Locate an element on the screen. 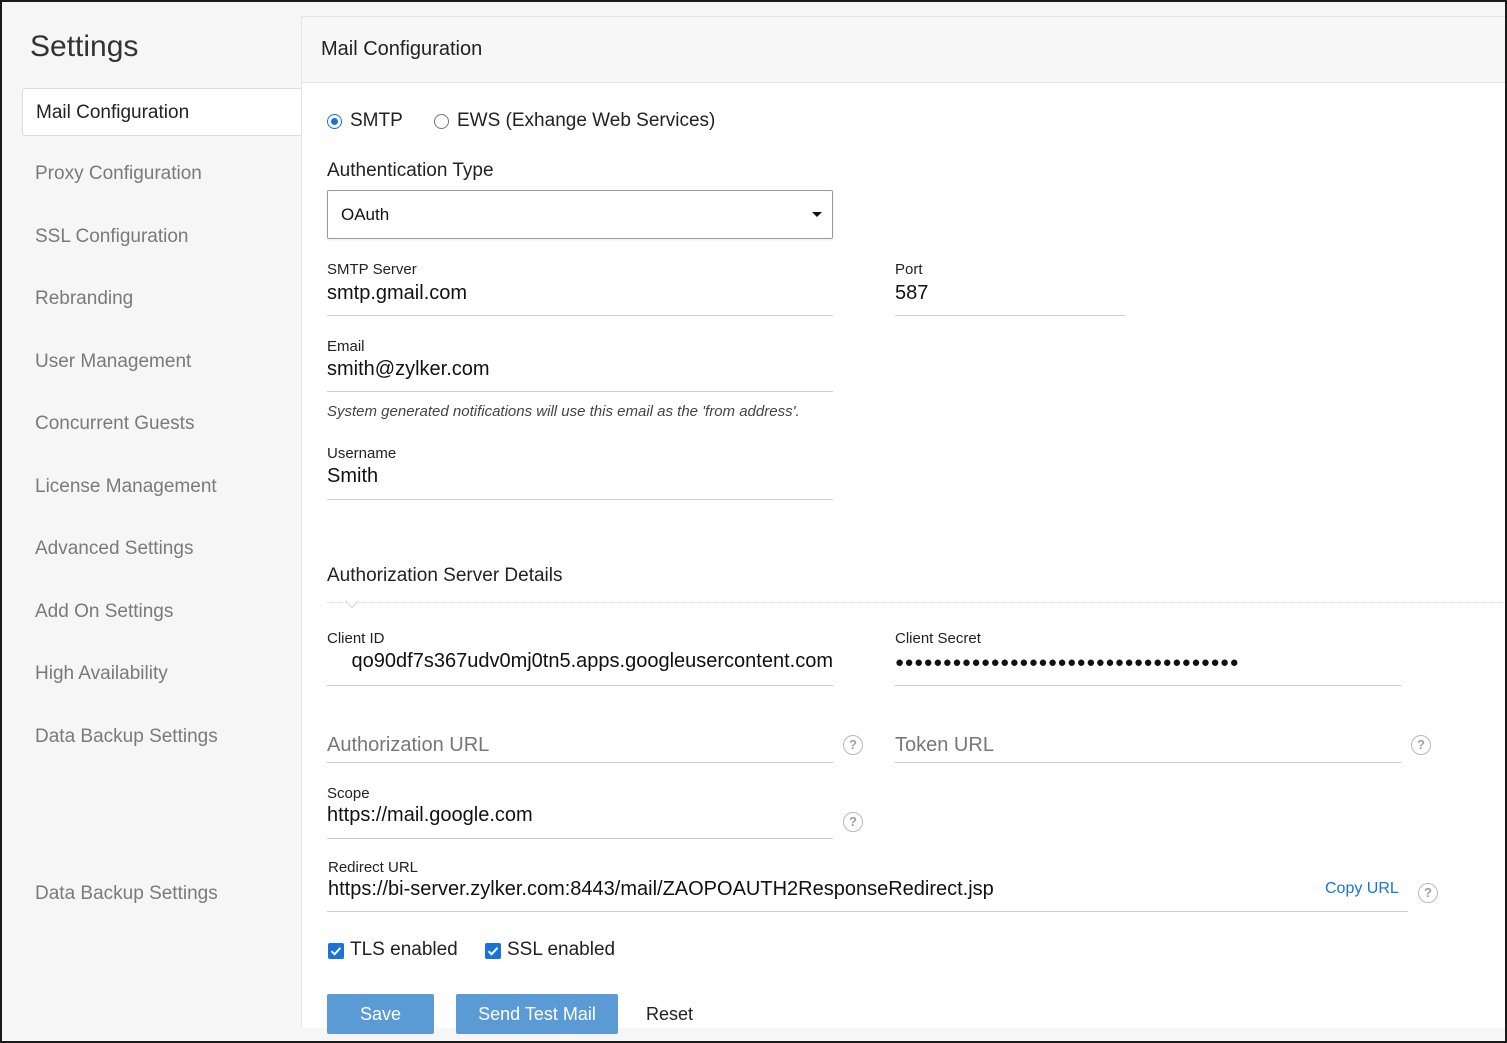 The image size is (1507, 1043). authentication-type-select: OAuth is located at coordinates (580, 214).